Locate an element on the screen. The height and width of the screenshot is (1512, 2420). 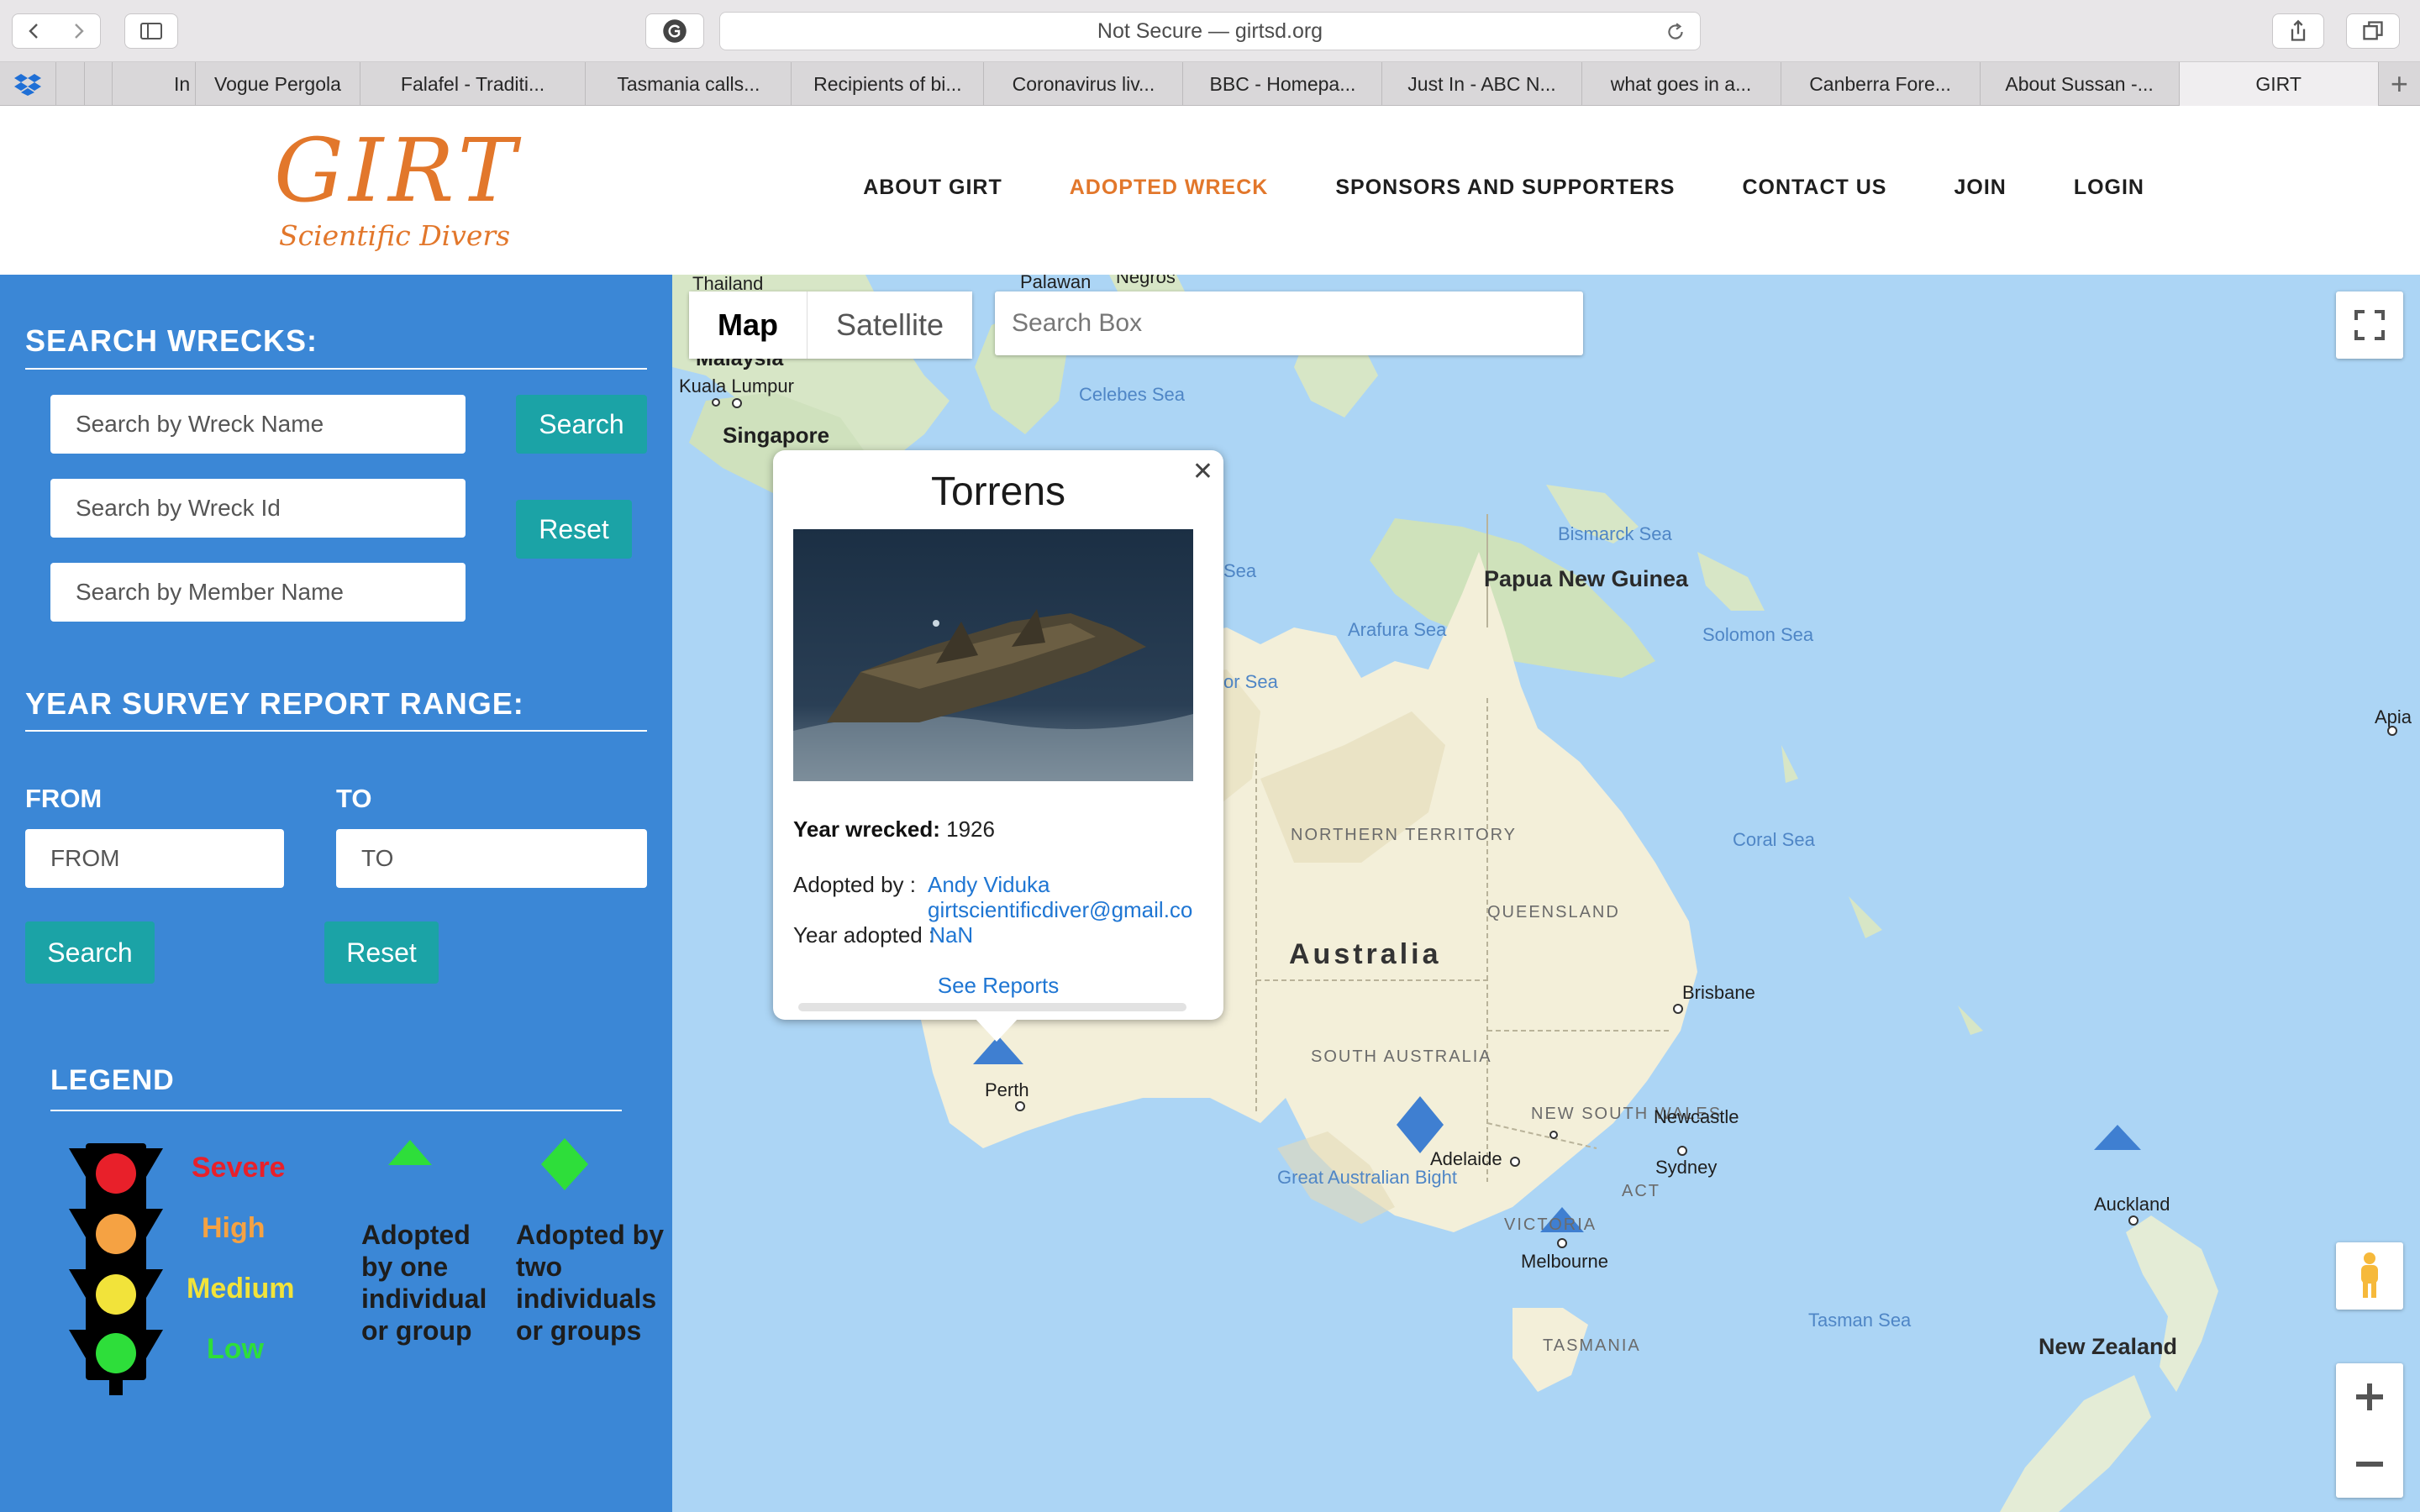
map-label: New Zealand is located at coordinates (2108, 1346).